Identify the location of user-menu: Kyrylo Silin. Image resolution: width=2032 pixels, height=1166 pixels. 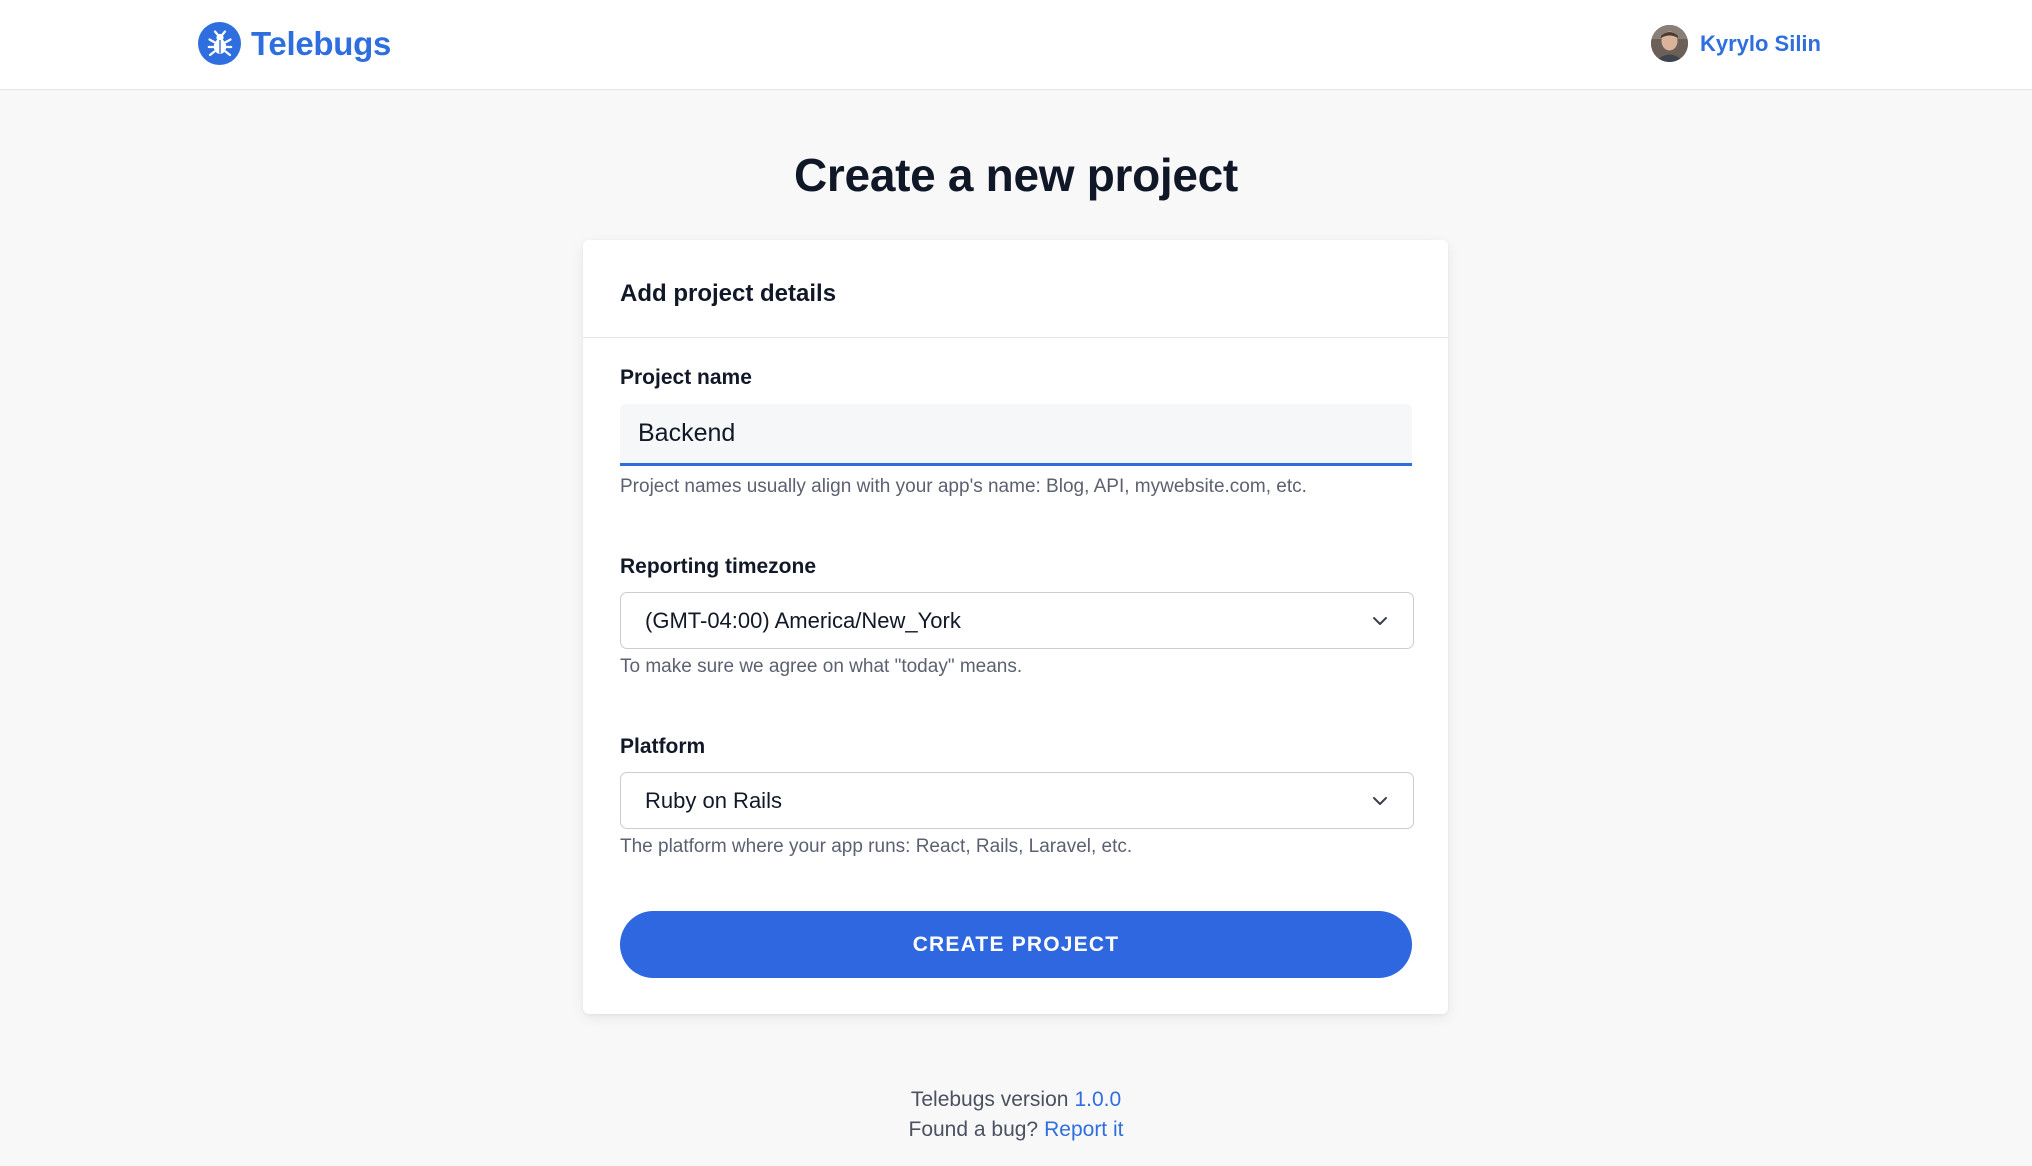
(1735, 43).